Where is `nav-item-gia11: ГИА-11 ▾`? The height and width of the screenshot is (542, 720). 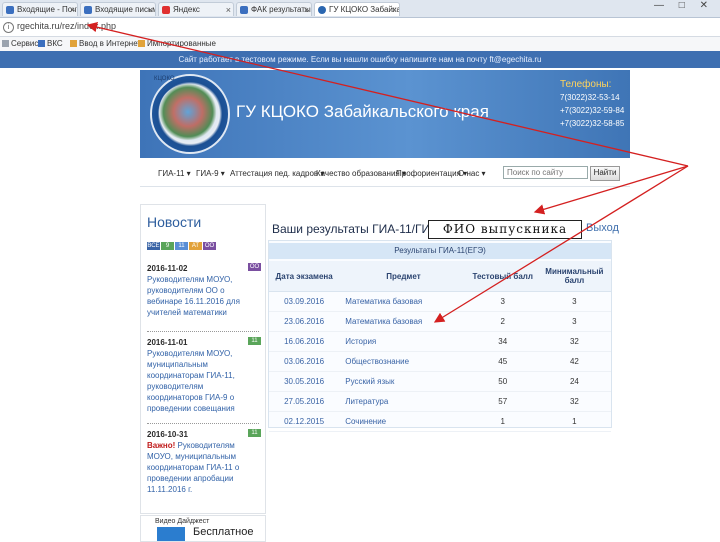
nav-item-gia11: ГИА-11 ▾ is located at coordinates (174, 173).